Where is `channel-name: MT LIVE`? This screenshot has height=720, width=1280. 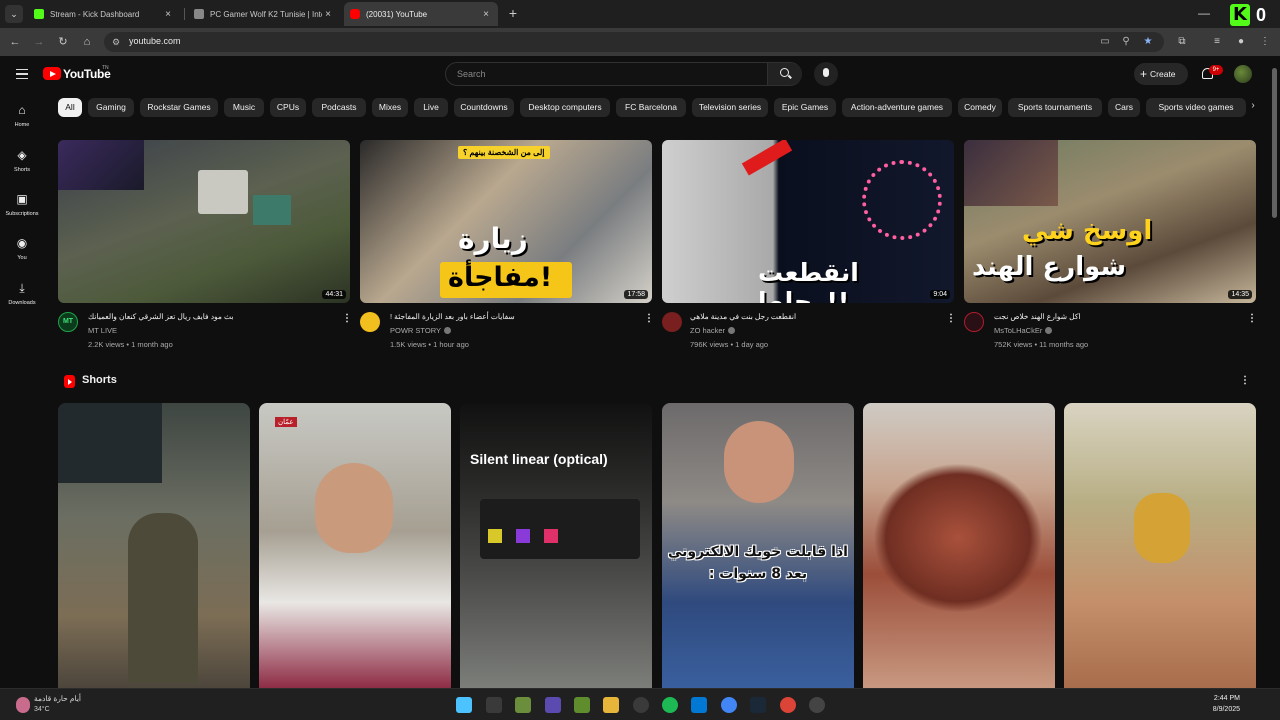 channel-name: MT LIVE is located at coordinates (102, 330).